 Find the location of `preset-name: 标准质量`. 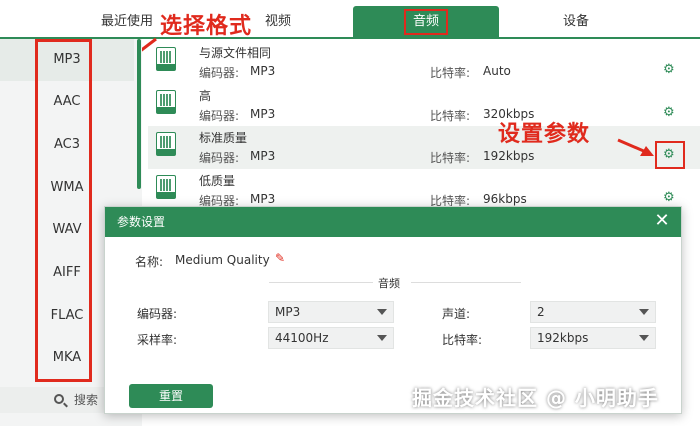

preset-name: 标准质量 is located at coordinates (223, 138).